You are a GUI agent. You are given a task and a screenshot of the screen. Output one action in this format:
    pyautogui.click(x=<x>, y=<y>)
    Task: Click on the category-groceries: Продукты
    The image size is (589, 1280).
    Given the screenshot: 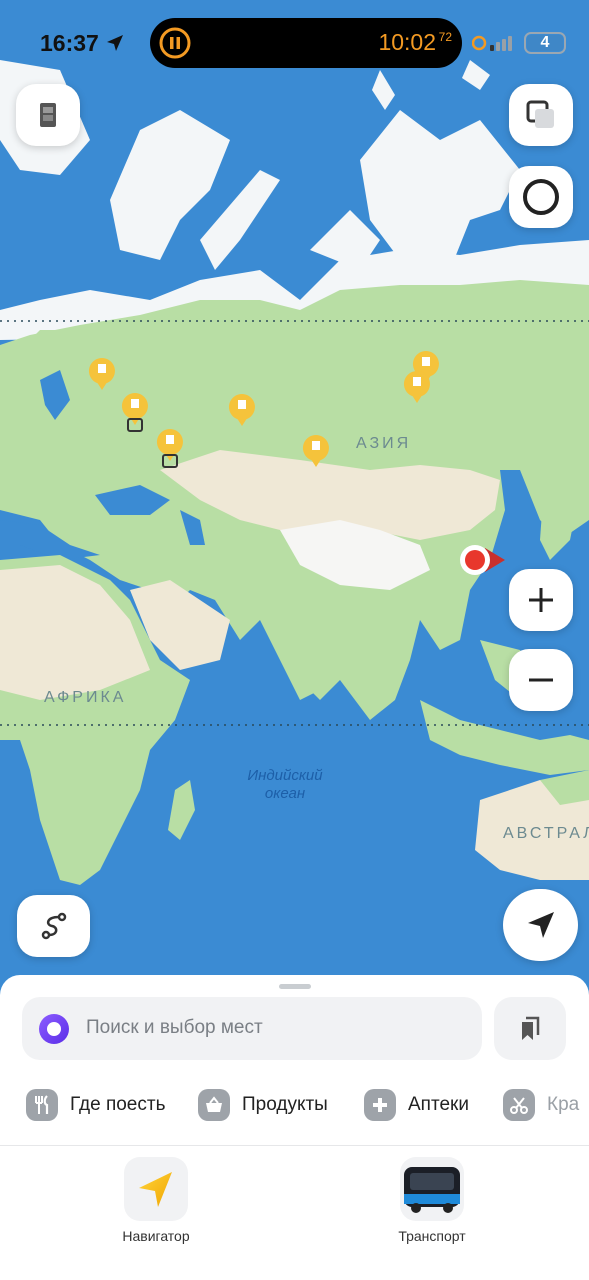 What is the action you would take?
    pyautogui.click(x=263, y=1105)
    